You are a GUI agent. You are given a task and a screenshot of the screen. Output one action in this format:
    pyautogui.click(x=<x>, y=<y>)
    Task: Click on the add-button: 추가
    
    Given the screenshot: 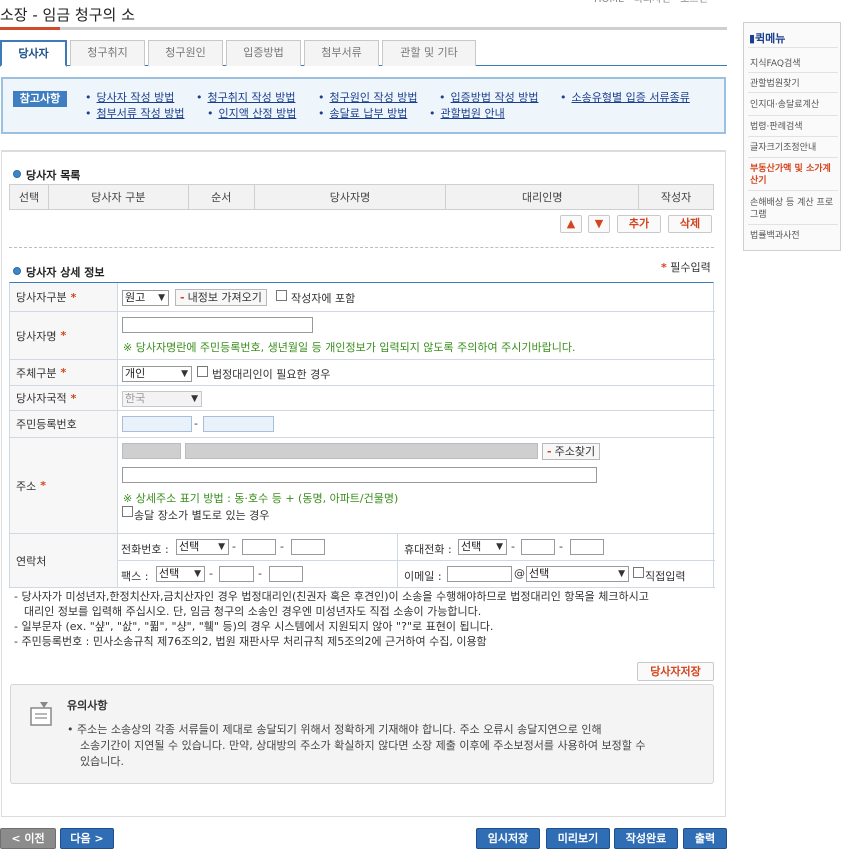 What is the action you would take?
    pyautogui.click(x=639, y=224)
    